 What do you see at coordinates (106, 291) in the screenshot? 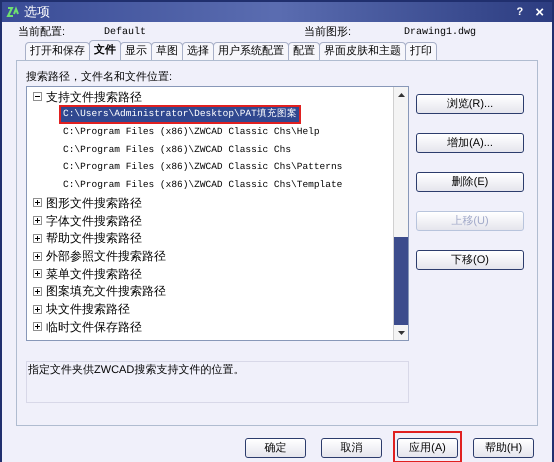
I see `tree-item: 图案填充文件搜索路径` at bounding box center [106, 291].